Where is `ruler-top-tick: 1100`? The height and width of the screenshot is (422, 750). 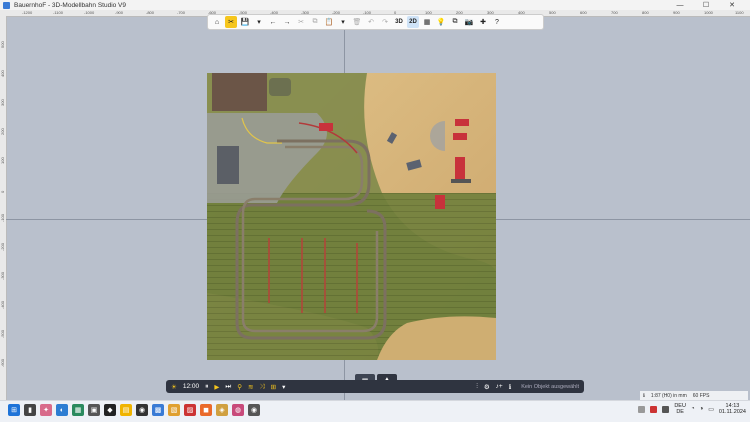 ruler-top-tick: 1100 is located at coordinates (739, 12).